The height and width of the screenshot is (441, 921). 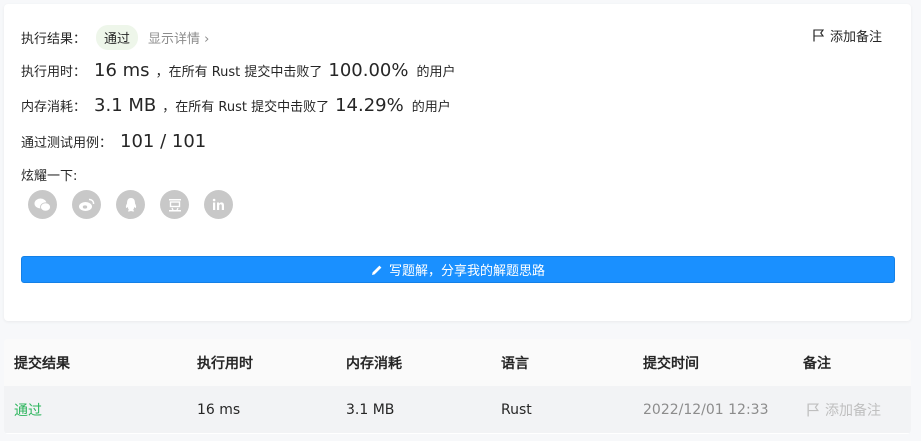 What do you see at coordinates (706, 409) in the screenshot?
I see `row-time: 2022/12/01 12:33` at bounding box center [706, 409].